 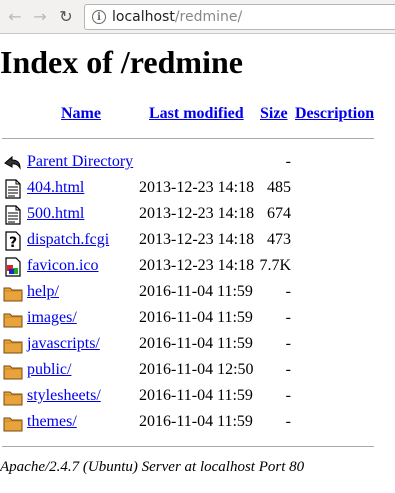 What do you see at coordinates (279, 239) in the screenshot?
I see `file-size: 473` at bounding box center [279, 239].